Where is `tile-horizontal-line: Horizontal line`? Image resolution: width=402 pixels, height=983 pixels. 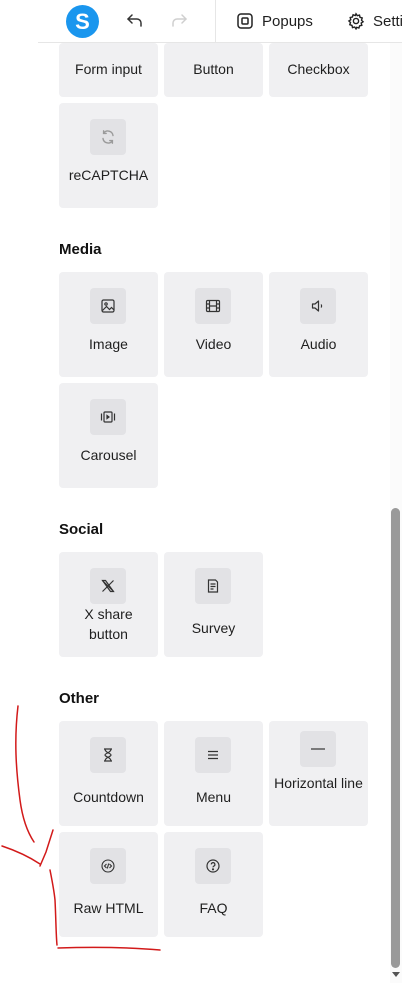 tile-horizontal-line: Horizontal line is located at coordinates (318, 773).